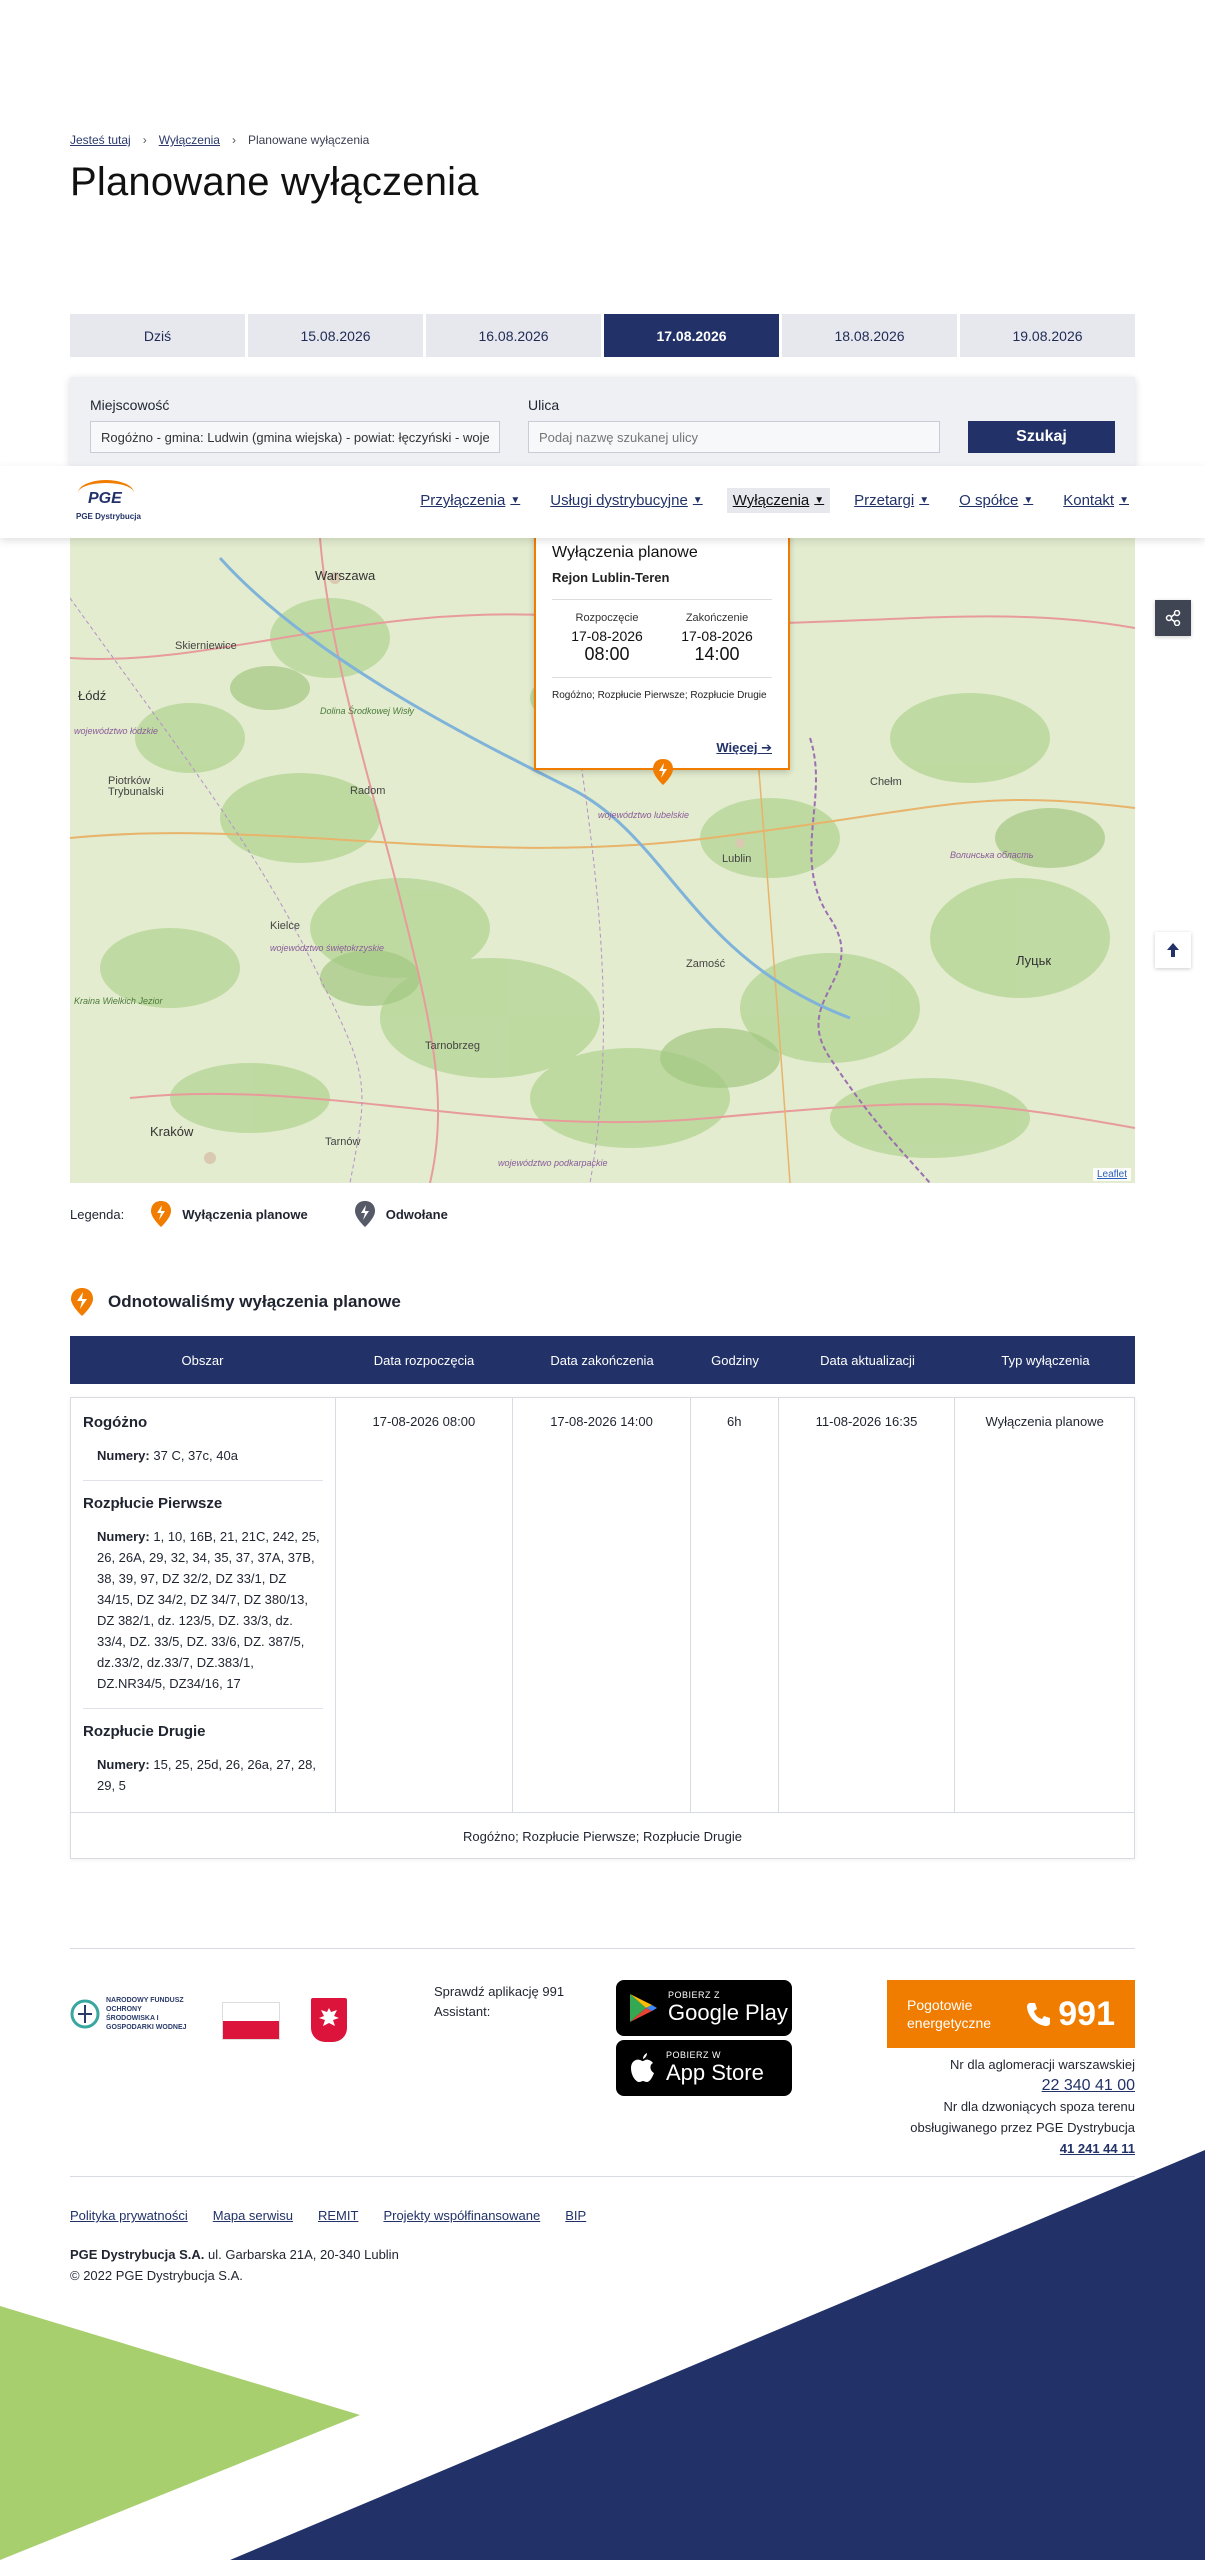 This screenshot has height=2560, width=1205. What do you see at coordinates (1173, 618) in the screenshot?
I see `share-button` at bounding box center [1173, 618].